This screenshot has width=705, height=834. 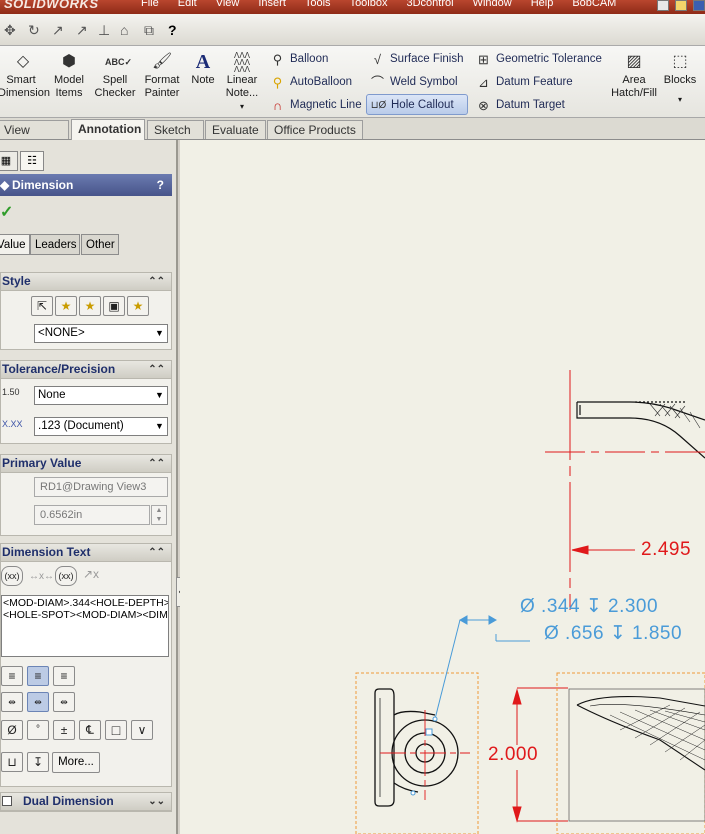 I want to click on menu-tools: Tools, so click(x=319, y=4).